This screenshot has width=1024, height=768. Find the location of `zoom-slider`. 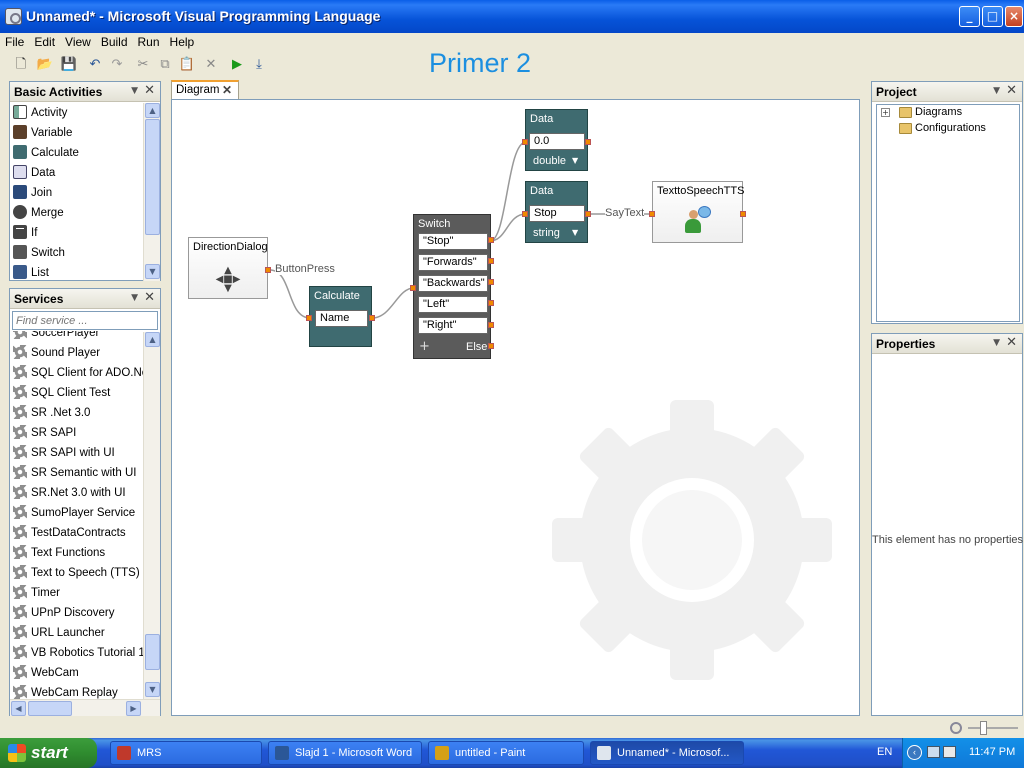

zoom-slider is located at coordinates (993, 728).